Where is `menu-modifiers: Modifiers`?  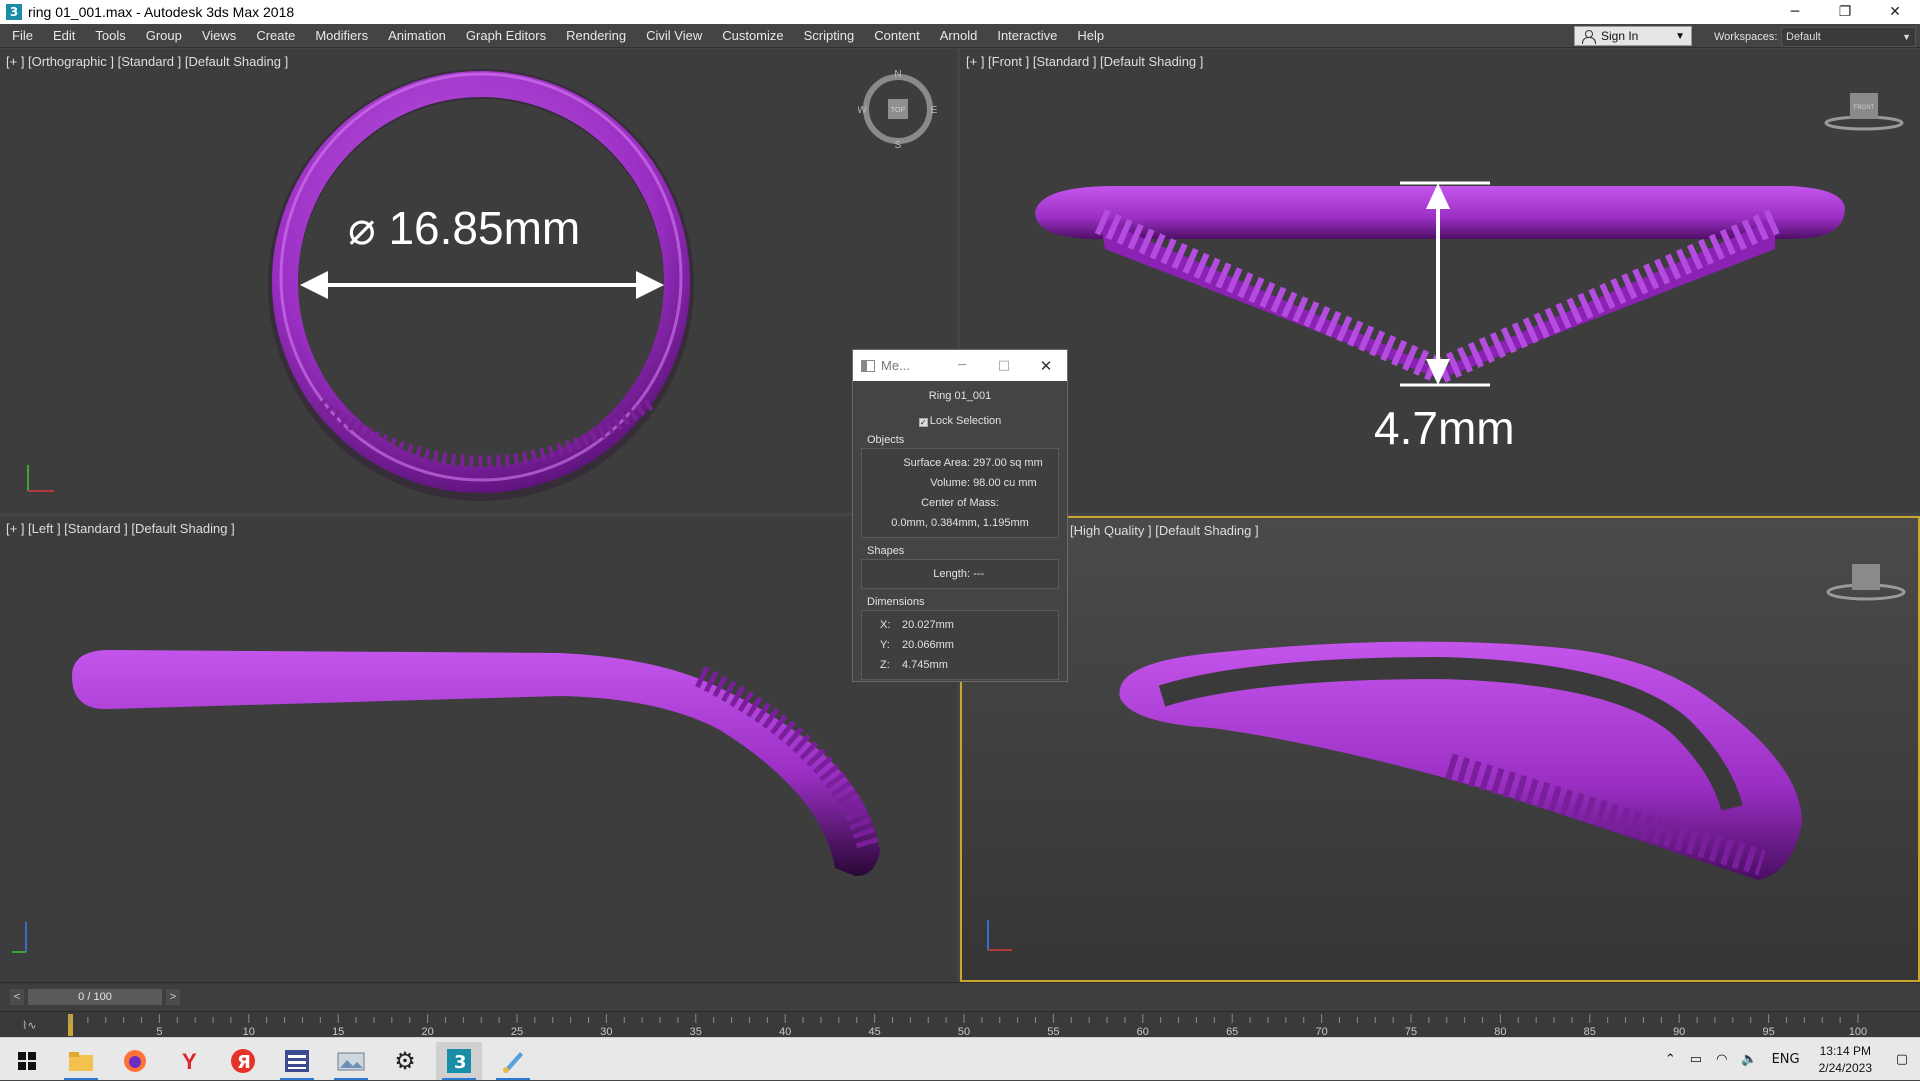
menu-modifiers: Modifiers is located at coordinates (341, 36).